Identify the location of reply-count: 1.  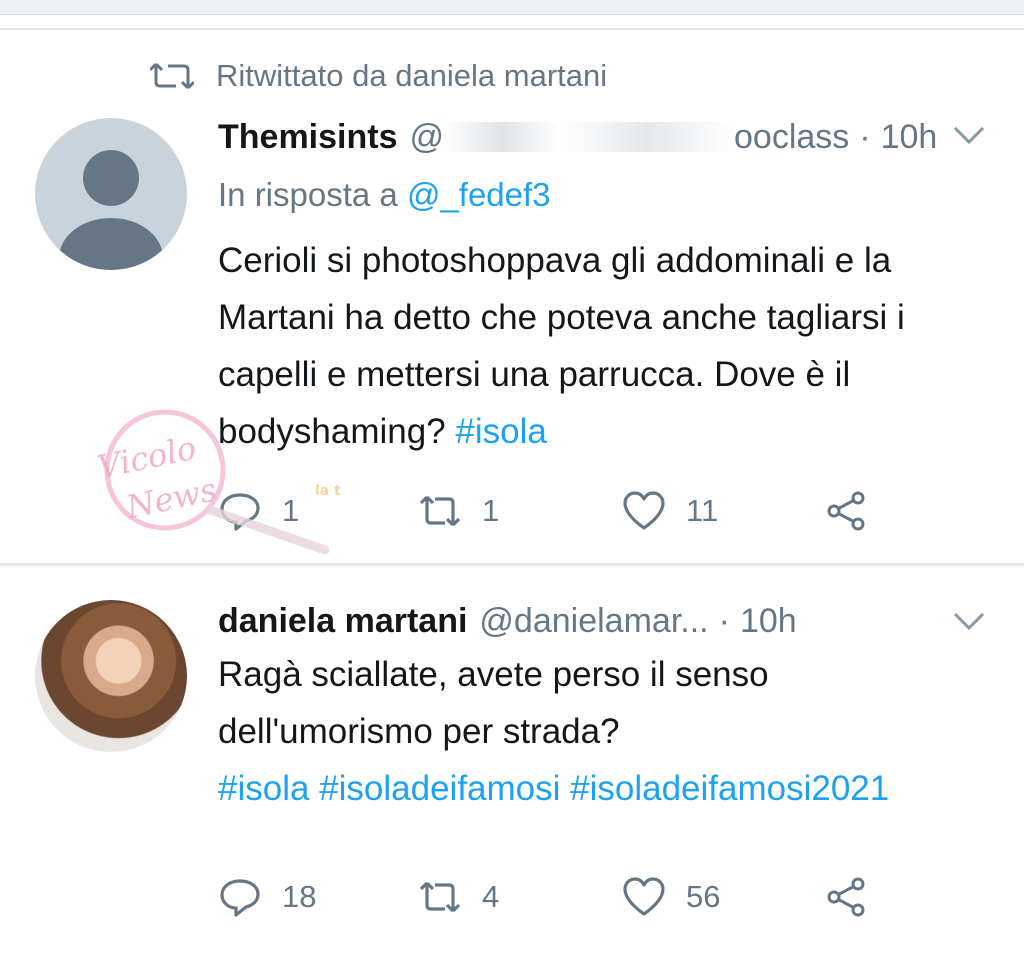
(291, 510).